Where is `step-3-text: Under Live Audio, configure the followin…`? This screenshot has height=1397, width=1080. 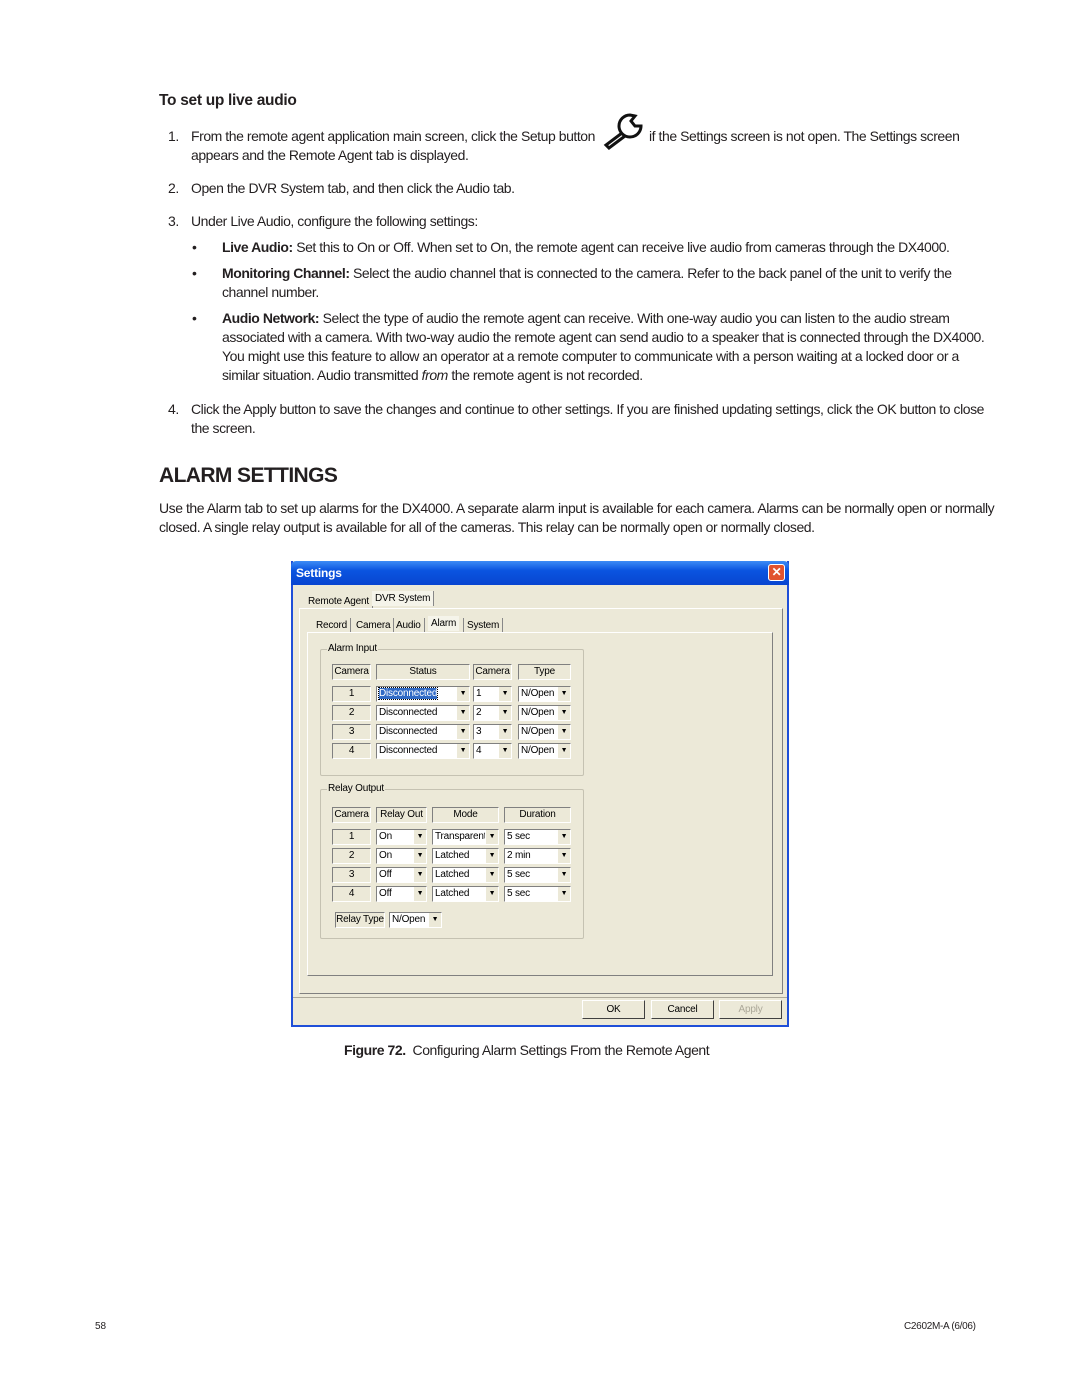
step-3-text: Under Live Audio, configure the followin… is located at coordinates (334, 221).